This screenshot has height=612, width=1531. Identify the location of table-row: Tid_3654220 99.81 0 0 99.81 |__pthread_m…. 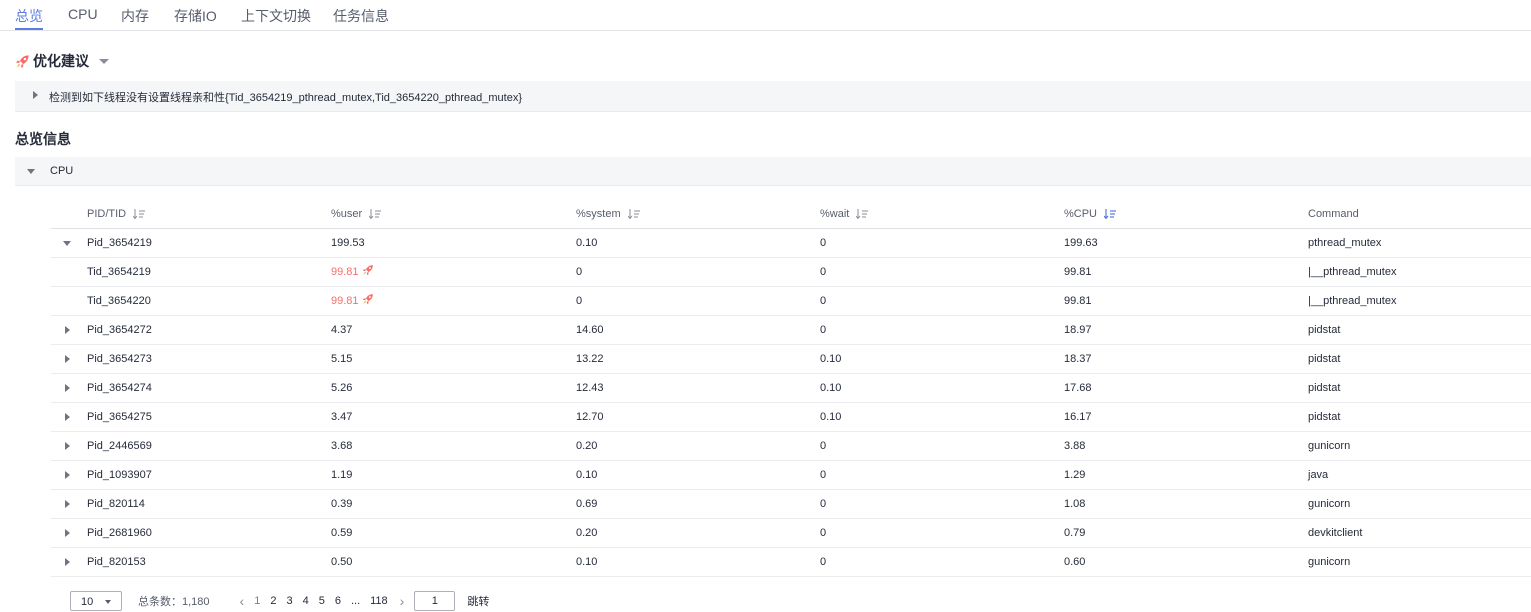
(791, 301).